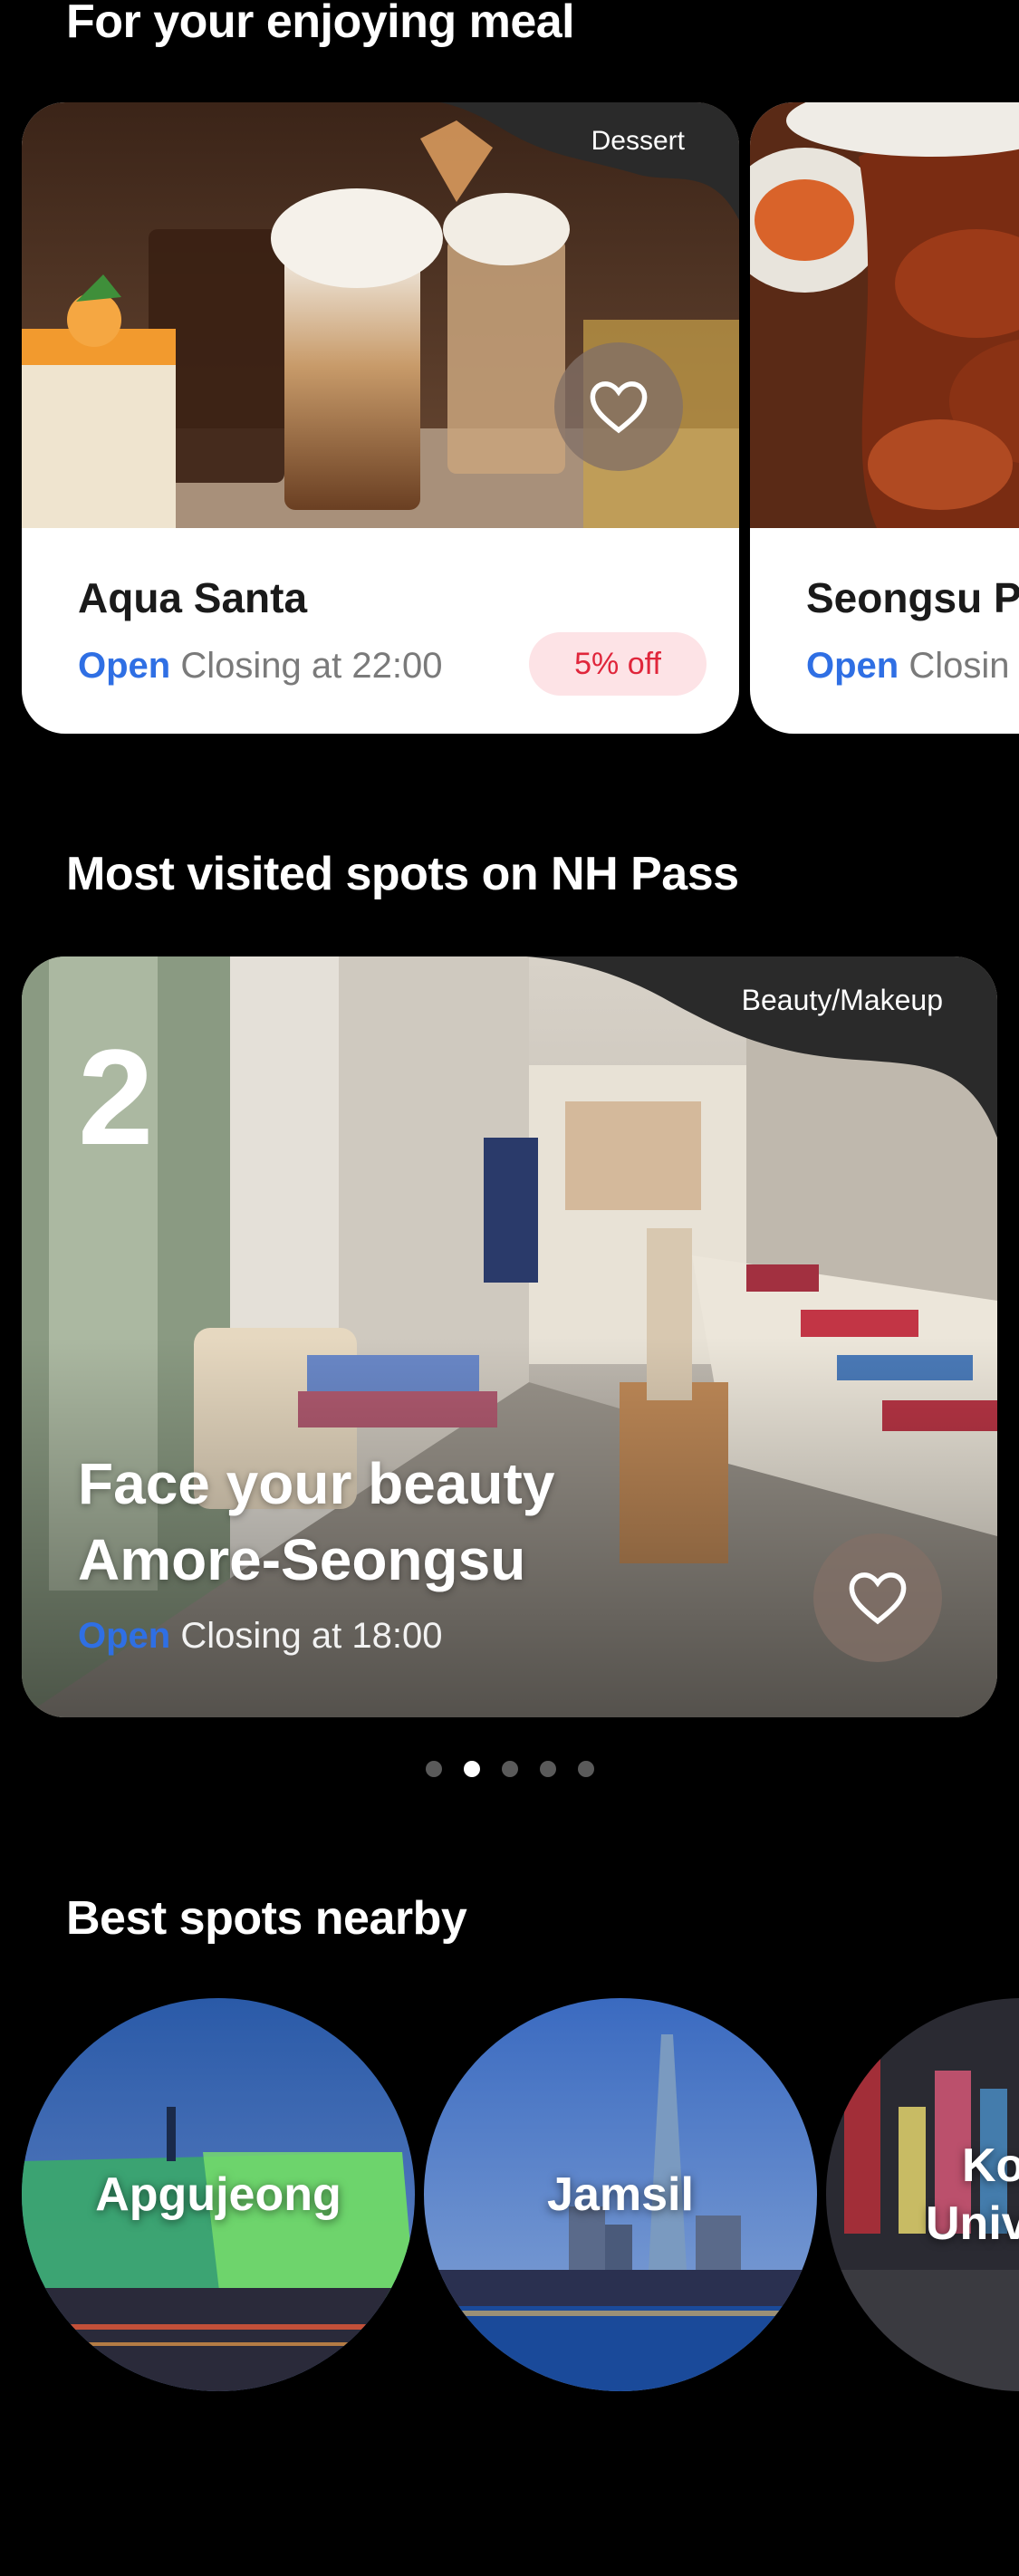  I want to click on meal-photo, so click(884, 315).